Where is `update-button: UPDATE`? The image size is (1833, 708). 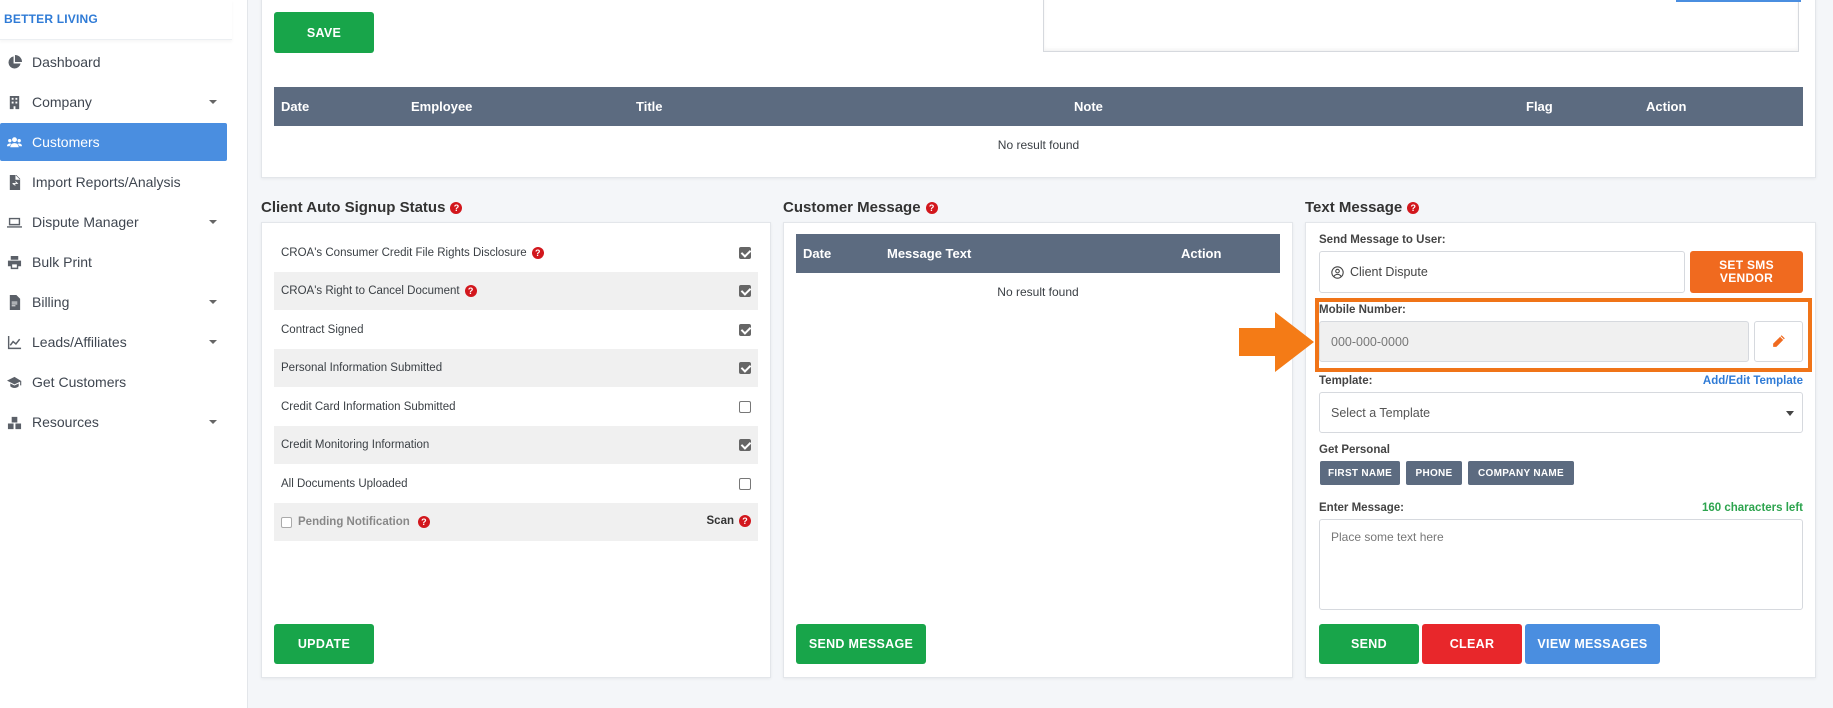 update-button: UPDATE is located at coordinates (324, 644).